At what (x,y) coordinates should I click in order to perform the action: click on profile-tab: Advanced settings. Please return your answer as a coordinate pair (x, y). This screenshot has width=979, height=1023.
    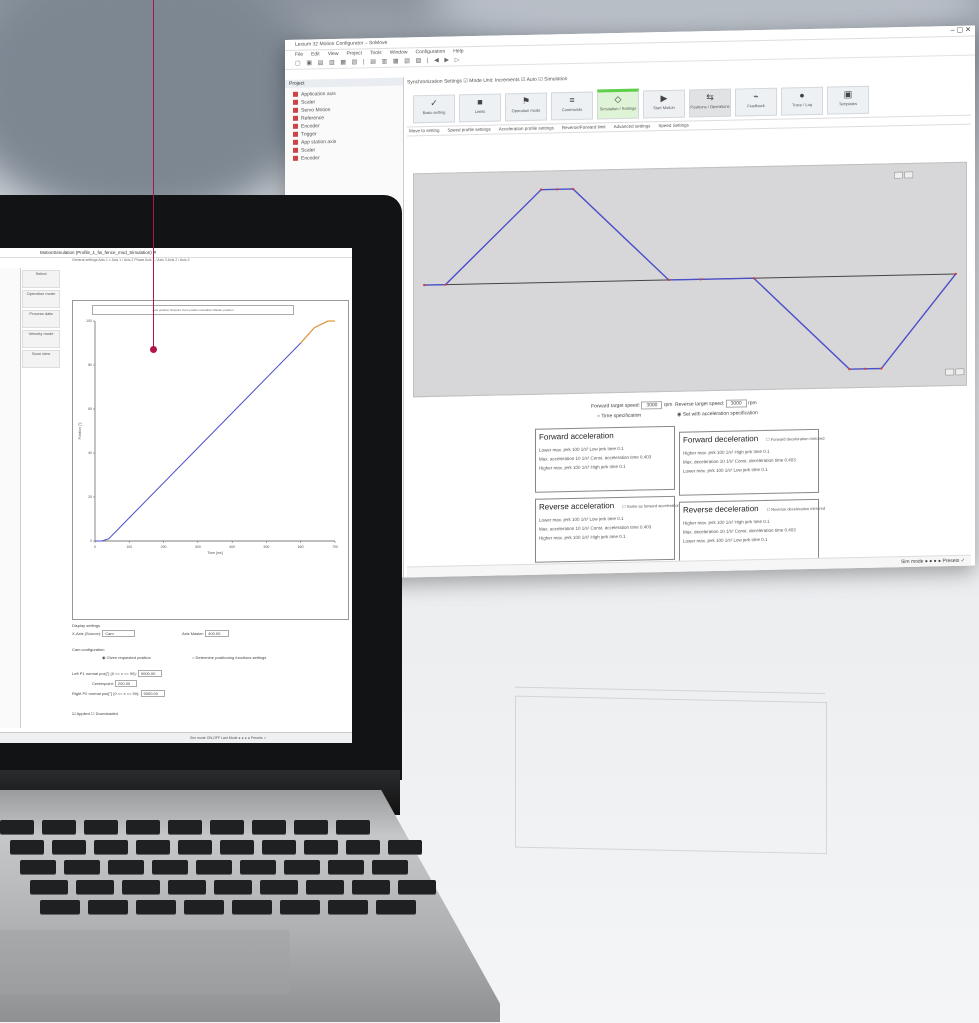
    Looking at the image, I should click on (632, 126).